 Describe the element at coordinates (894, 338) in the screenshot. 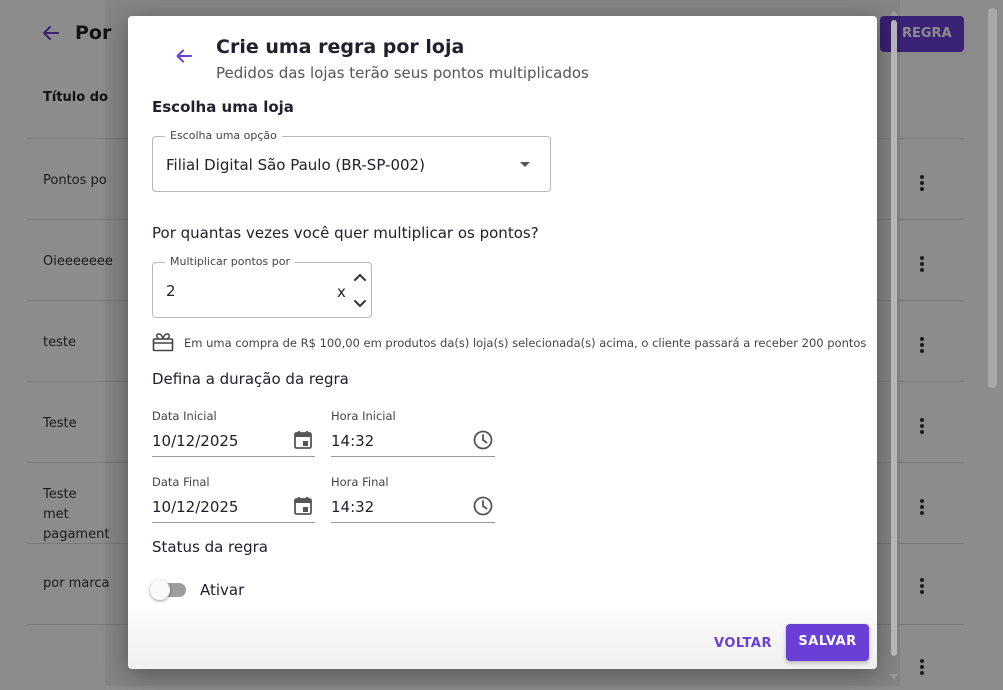

I see `dialog-scrollbar` at that location.